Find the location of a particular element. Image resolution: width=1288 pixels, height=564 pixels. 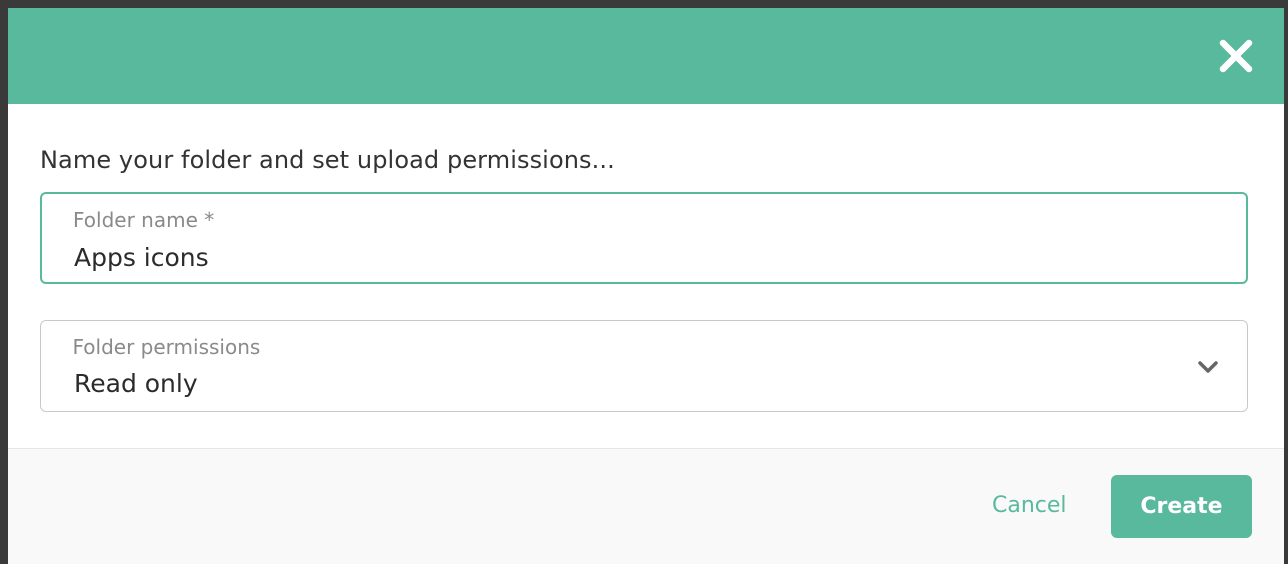

folder-name-label: Folder name * is located at coordinates (144, 220).